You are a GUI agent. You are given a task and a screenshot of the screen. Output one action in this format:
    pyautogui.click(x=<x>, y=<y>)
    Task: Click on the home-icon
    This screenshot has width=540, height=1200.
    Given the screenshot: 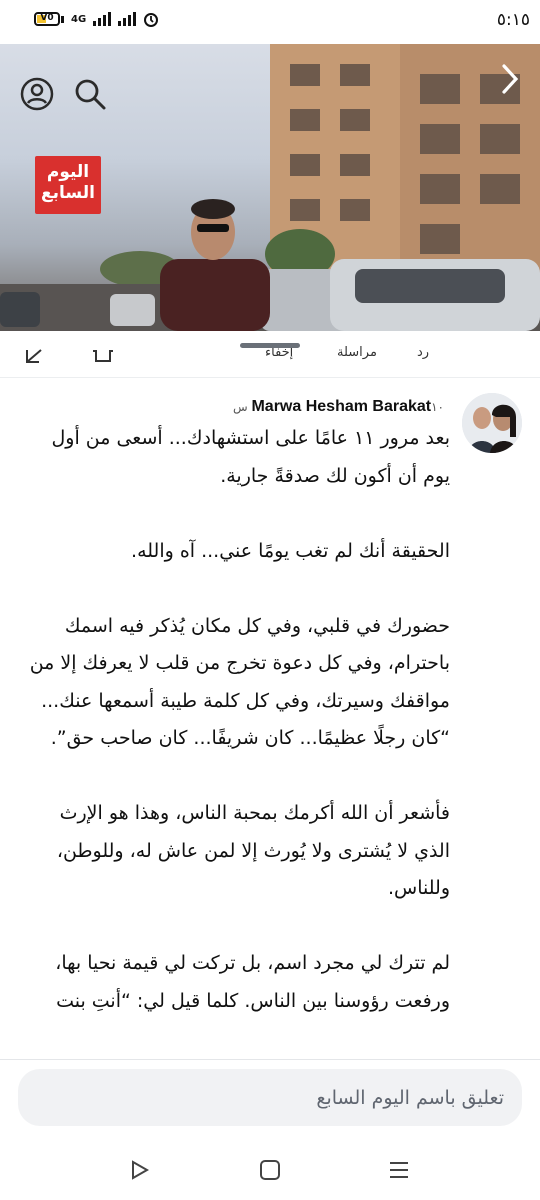 What is the action you would take?
    pyautogui.click(x=270, y=1170)
    